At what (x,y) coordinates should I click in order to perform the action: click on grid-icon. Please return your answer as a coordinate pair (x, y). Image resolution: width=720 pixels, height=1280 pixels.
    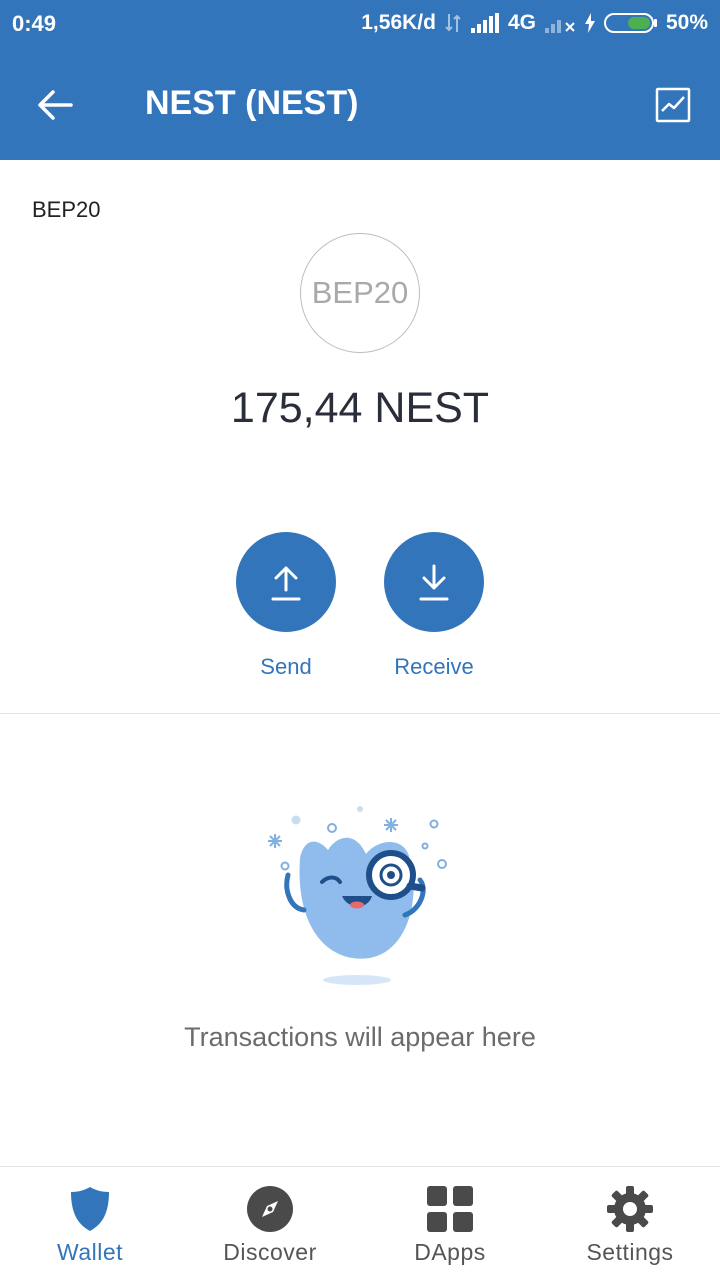
    Looking at the image, I should click on (450, 1209).